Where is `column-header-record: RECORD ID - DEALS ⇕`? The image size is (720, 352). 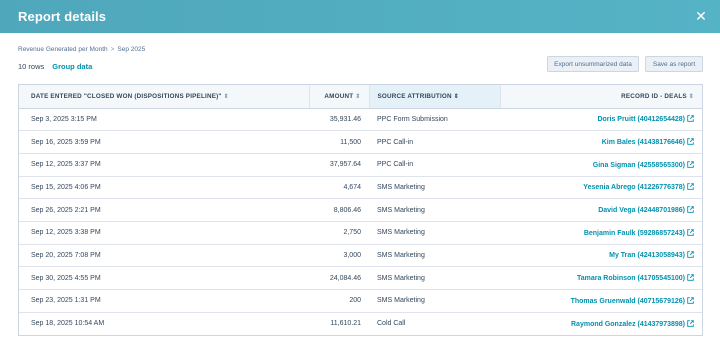 column-header-record: RECORD ID - DEALS ⇕ is located at coordinates (601, 97).